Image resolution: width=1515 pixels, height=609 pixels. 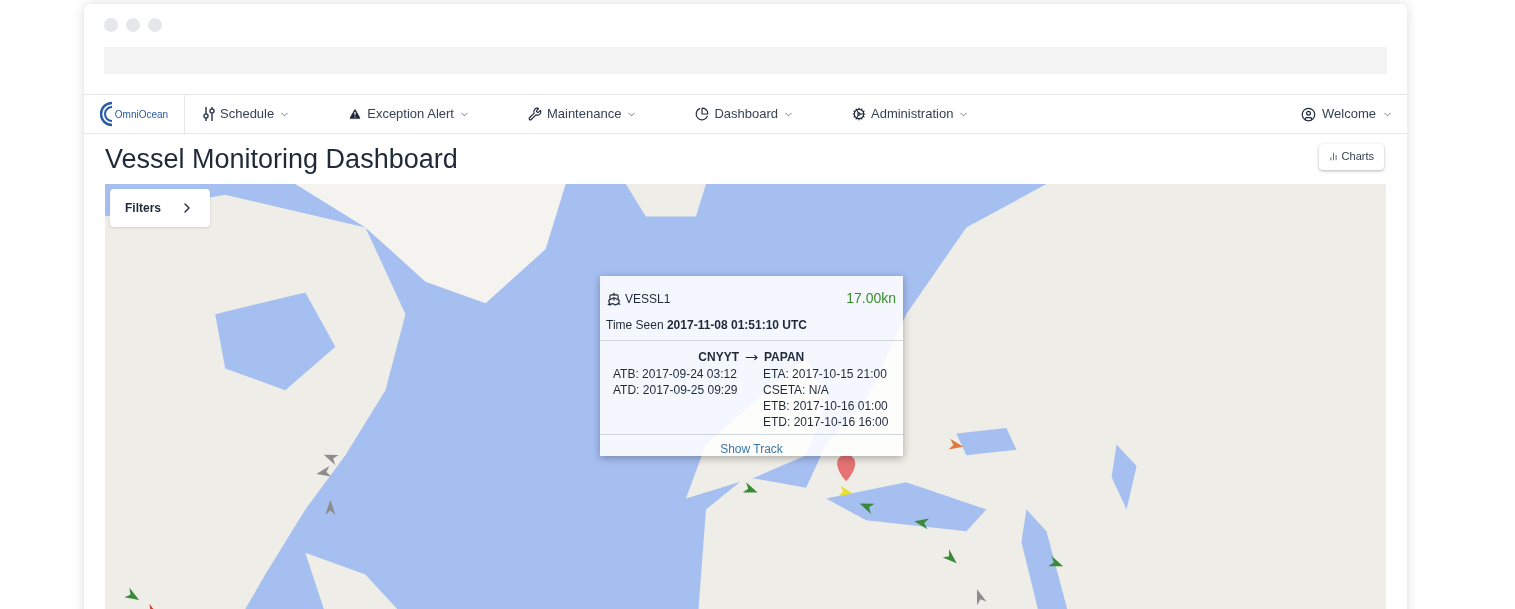 What do you see at coordinates (826, 422) in the screenshot?
I see `schedule-time: ETD: 2017-10-16 16:00` at bounding box center [826, 422].